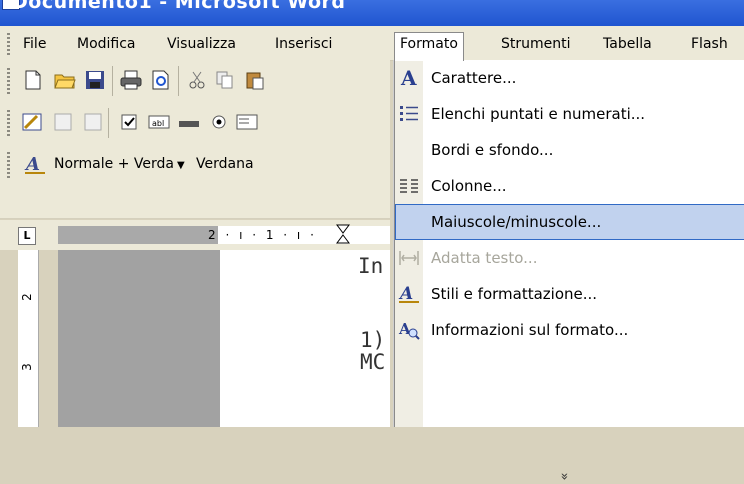  I want to click on menu-formato: Formato, so click(429, 46).